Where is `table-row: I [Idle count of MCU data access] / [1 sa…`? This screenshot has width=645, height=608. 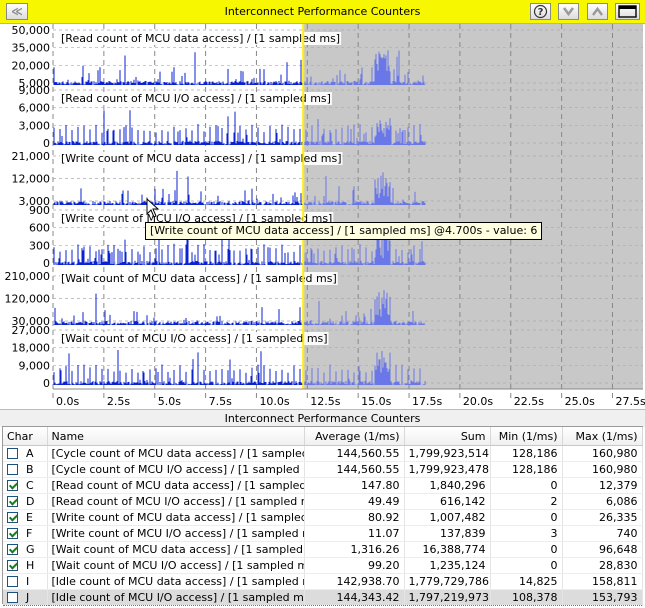 table-row: I [Idle count of MCU data access] / [1 sa… is located at coordinates (323, 581).